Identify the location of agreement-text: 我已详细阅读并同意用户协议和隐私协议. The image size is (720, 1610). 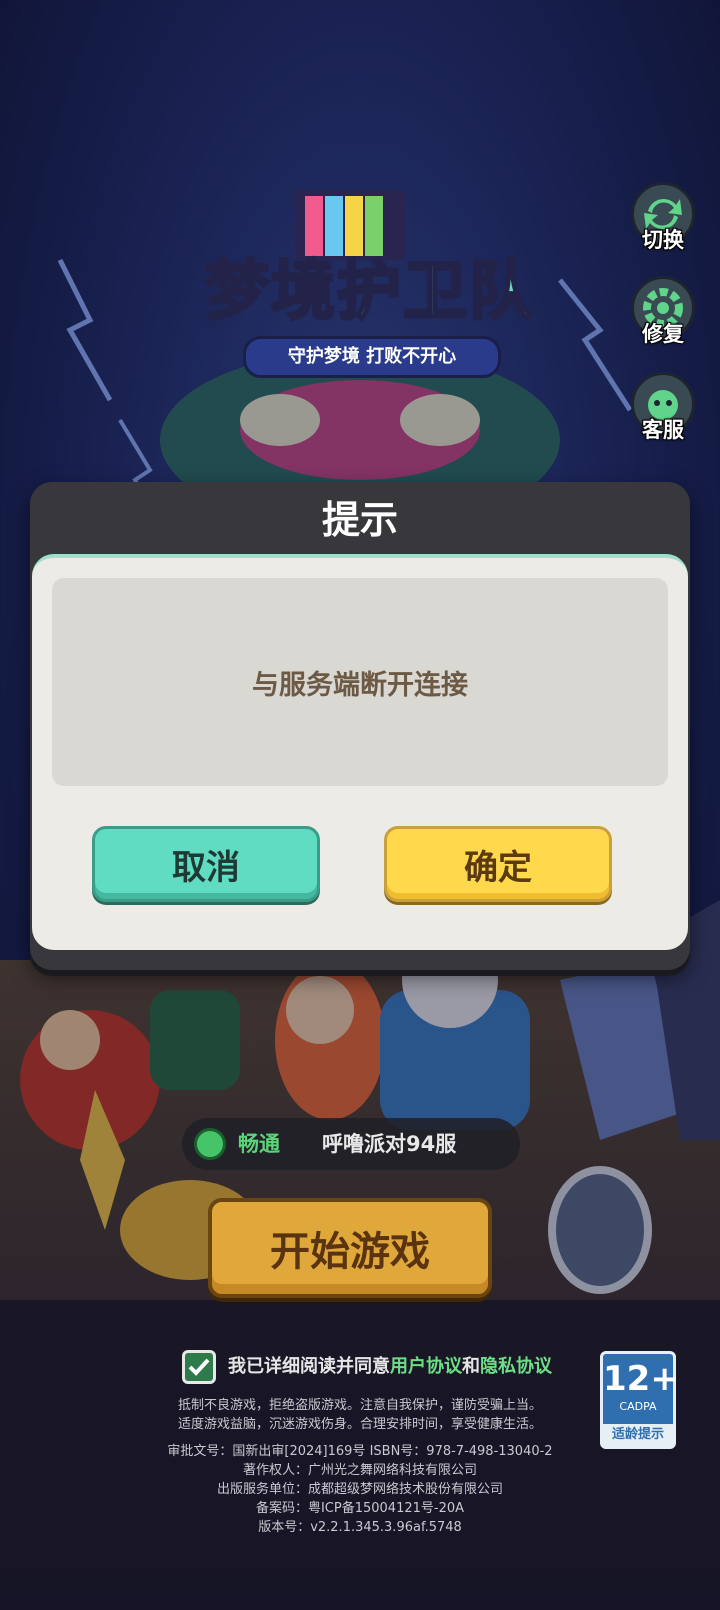
(390, 1367).